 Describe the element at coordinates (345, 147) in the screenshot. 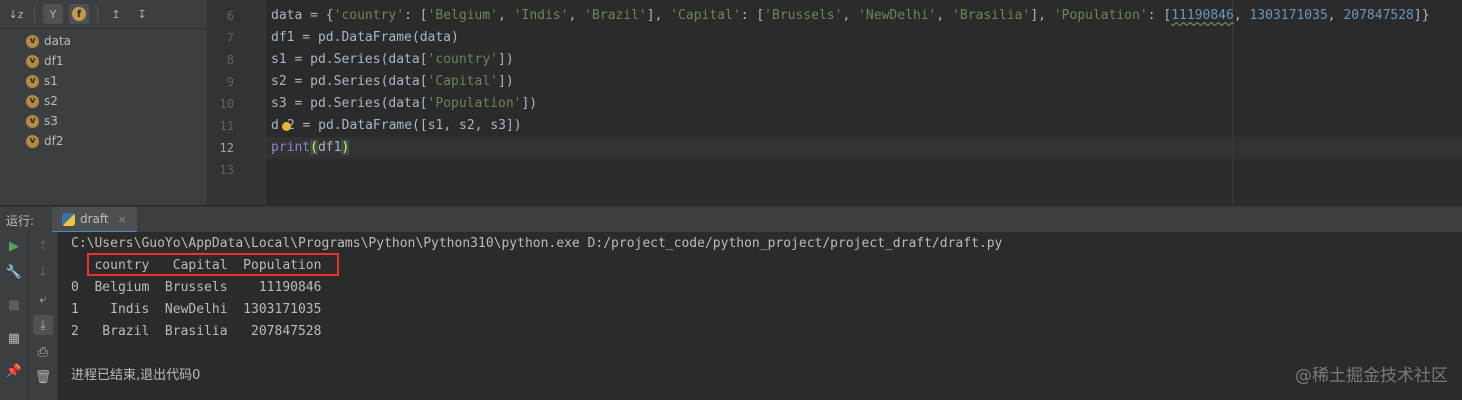

I see `matched-paren: )` at that location.